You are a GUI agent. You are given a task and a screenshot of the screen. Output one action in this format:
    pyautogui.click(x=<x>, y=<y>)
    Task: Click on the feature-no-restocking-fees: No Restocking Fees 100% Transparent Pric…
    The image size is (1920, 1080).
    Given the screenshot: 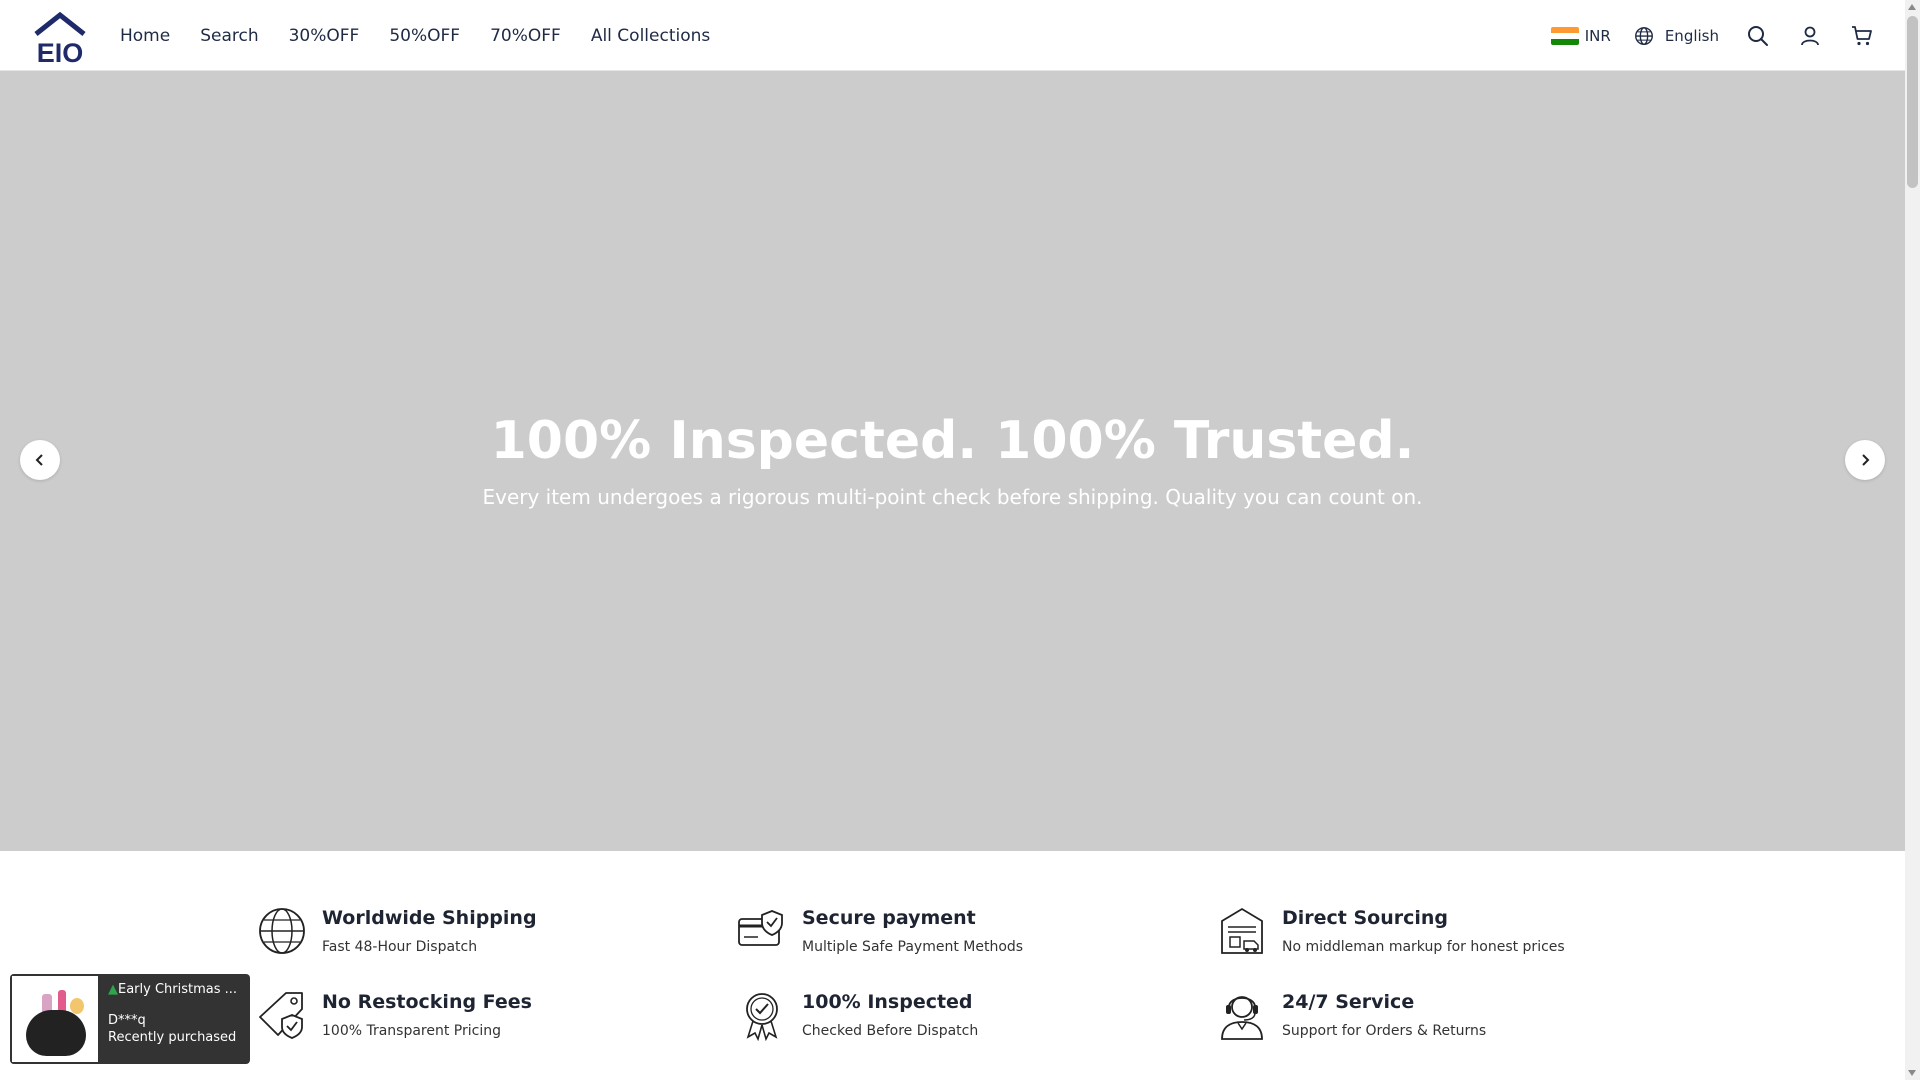 What is the action you would take?
    pyautogui.click(x=486, y=1019)
    